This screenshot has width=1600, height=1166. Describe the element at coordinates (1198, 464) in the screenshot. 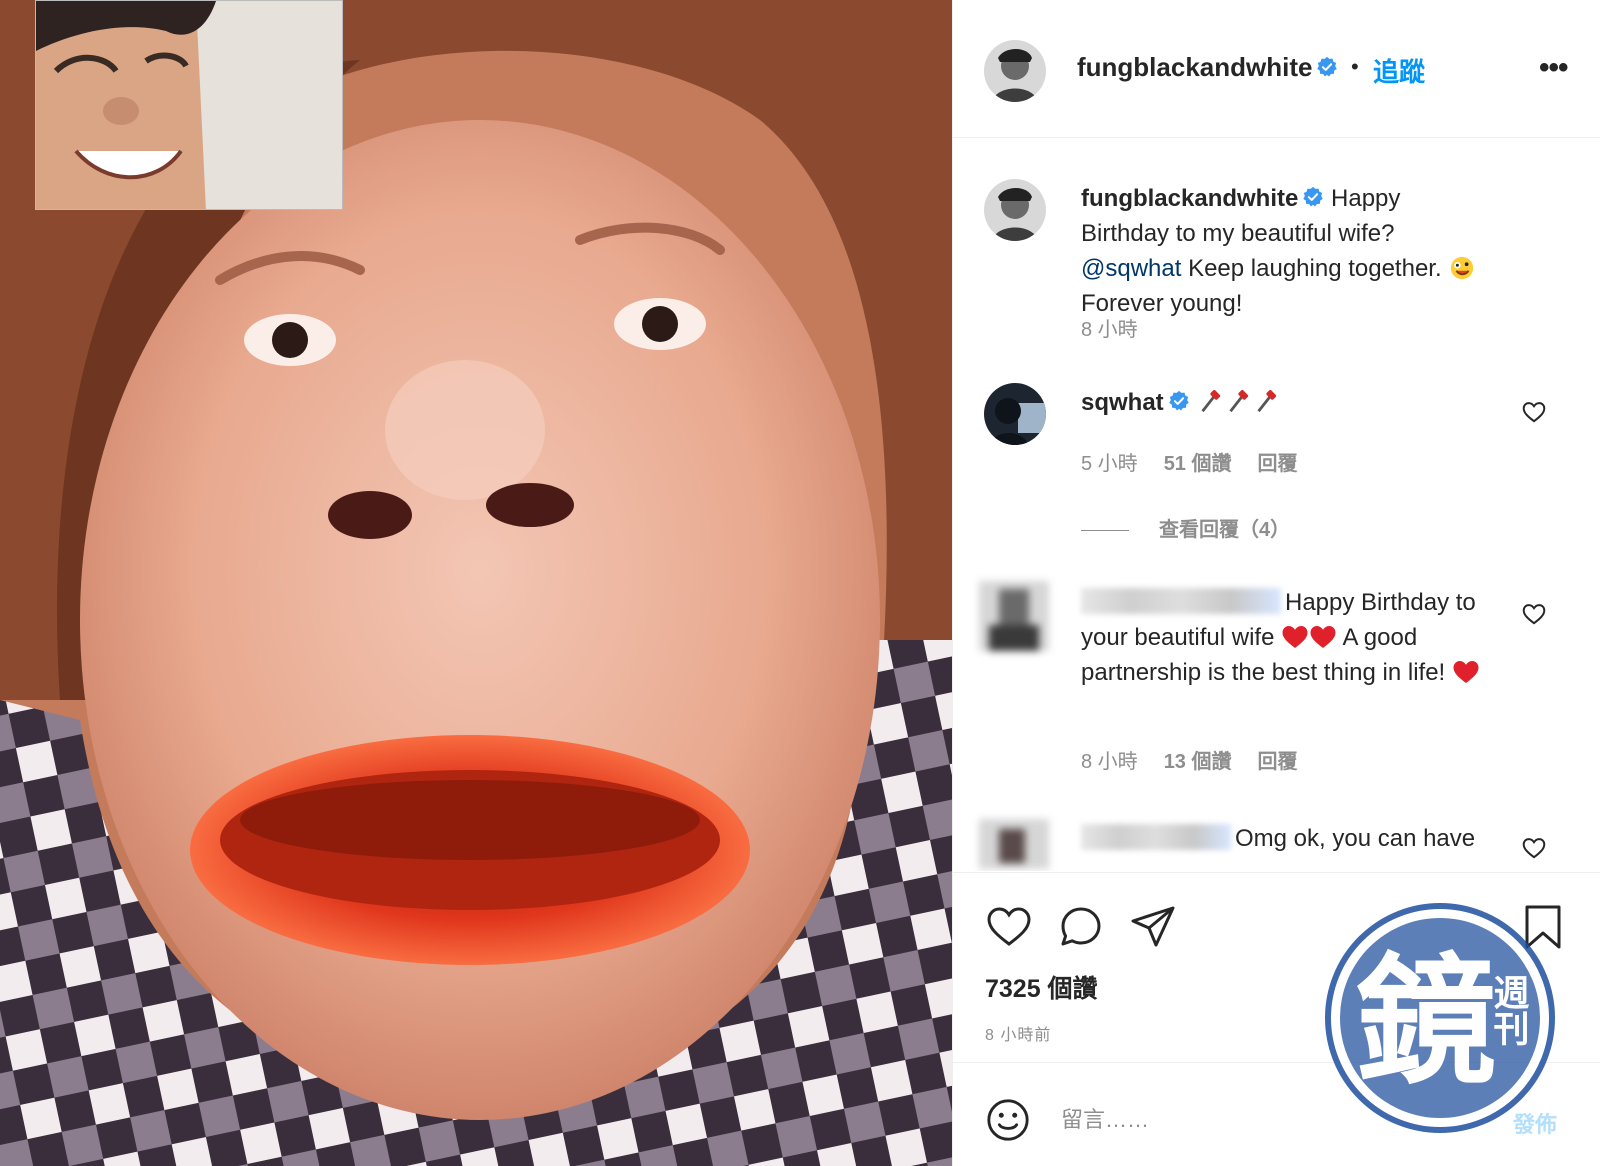

I see `comment-likes: 51 個讚` at that location.